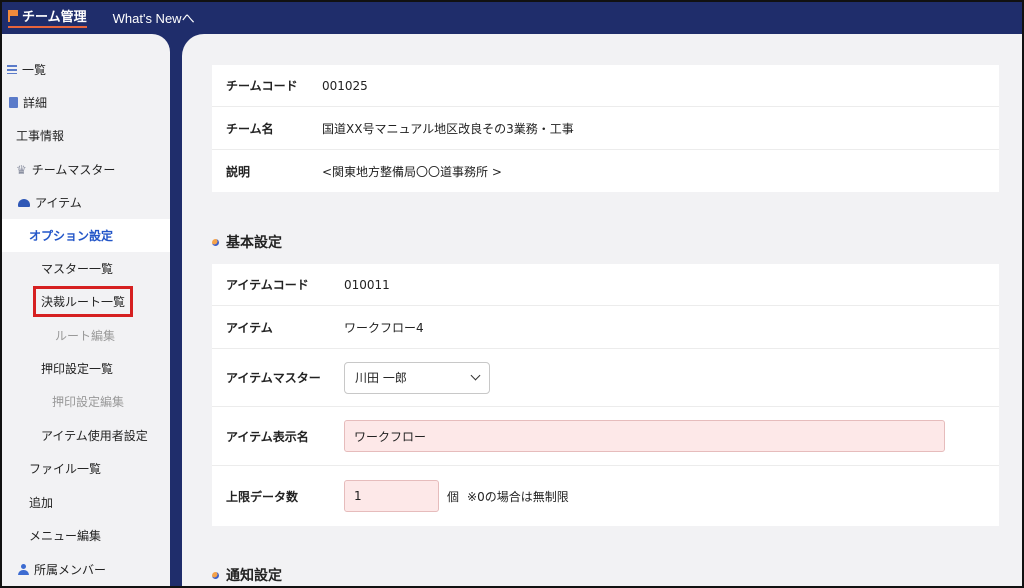 Image resolution: width=1024 pixels, height=588 pixels. What do you see at coordinates (453, 496) in the screenshot?
I see `data-limit-unit: 個` at bounding box center [453, 496].